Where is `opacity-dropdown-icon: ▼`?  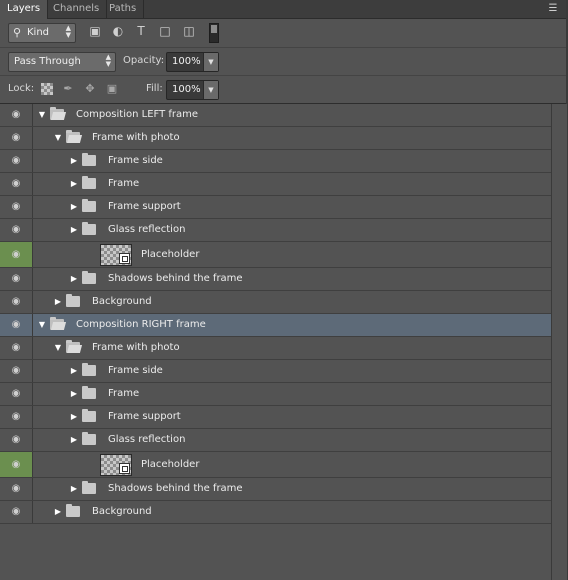
opacity-dropdown-icon: ▼ is located at coordinates (210, 62).